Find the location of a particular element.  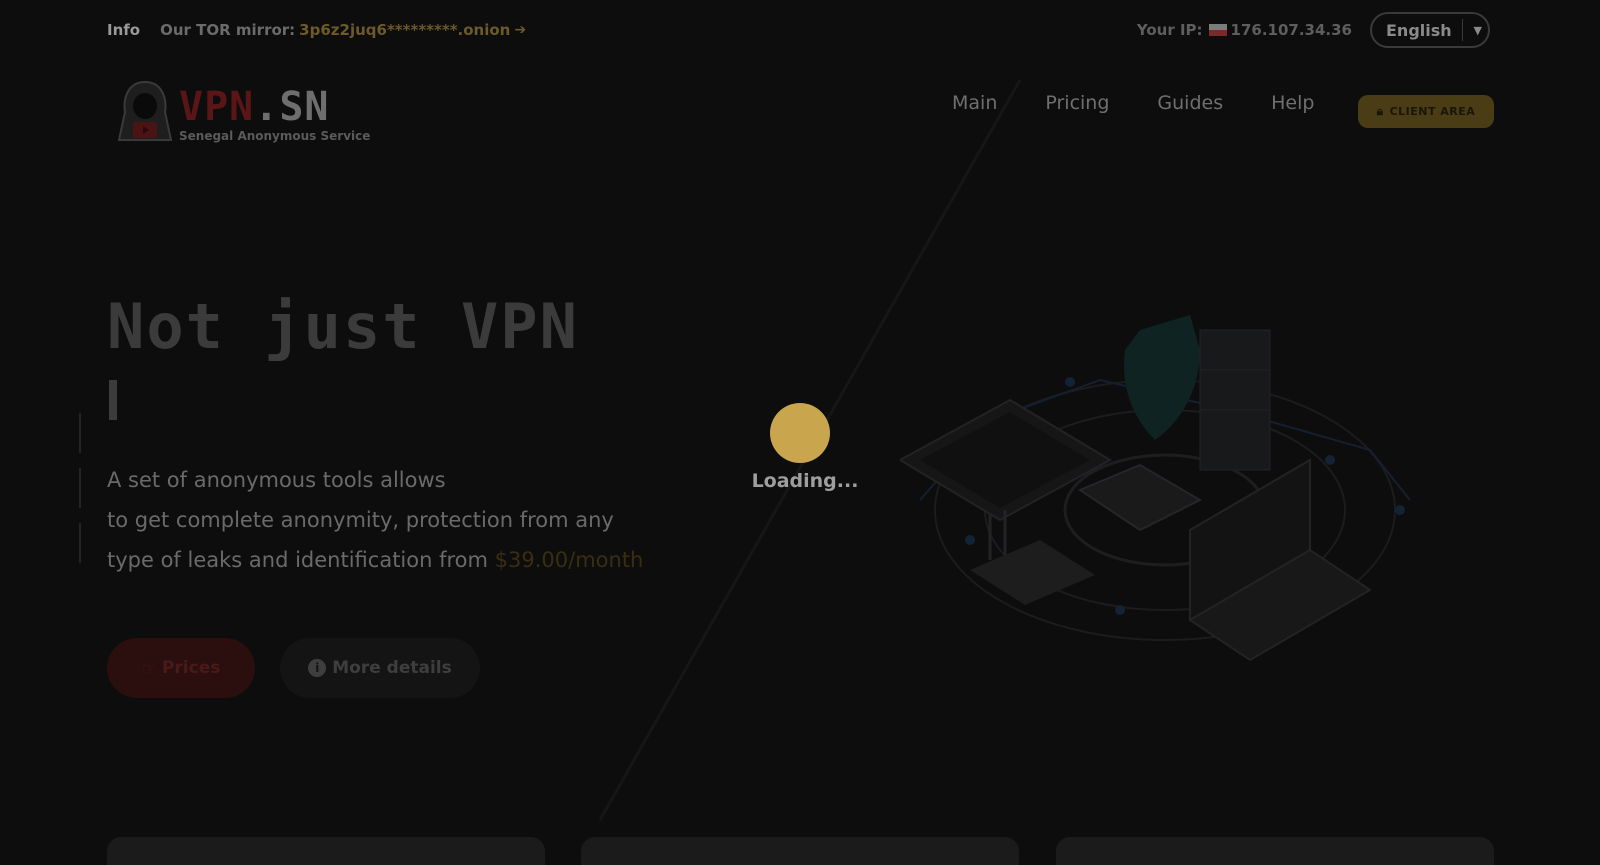

main-nav: Main Pricing Guides Help is located at coordinates (1157, 103).